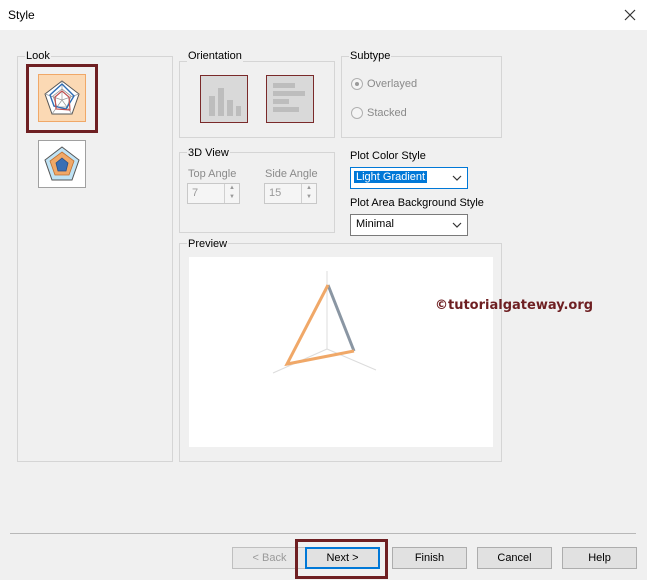  What do you see at coordinates (208, 244) in the screenshot?
I see `preview-label: Preview` at bounding box center [208, 244].